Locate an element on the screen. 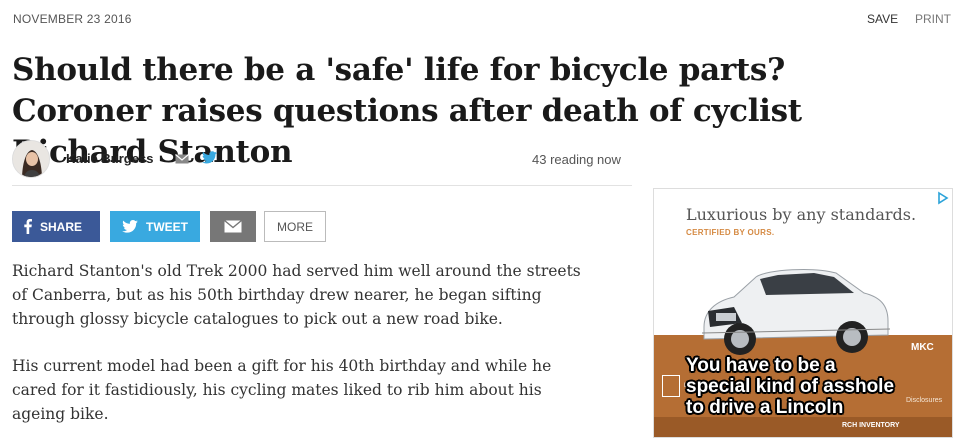 The height and width of the screenshot is (442, 964). meme-caption-line: to drive a Lincoln is located at coordinates (765, 407).